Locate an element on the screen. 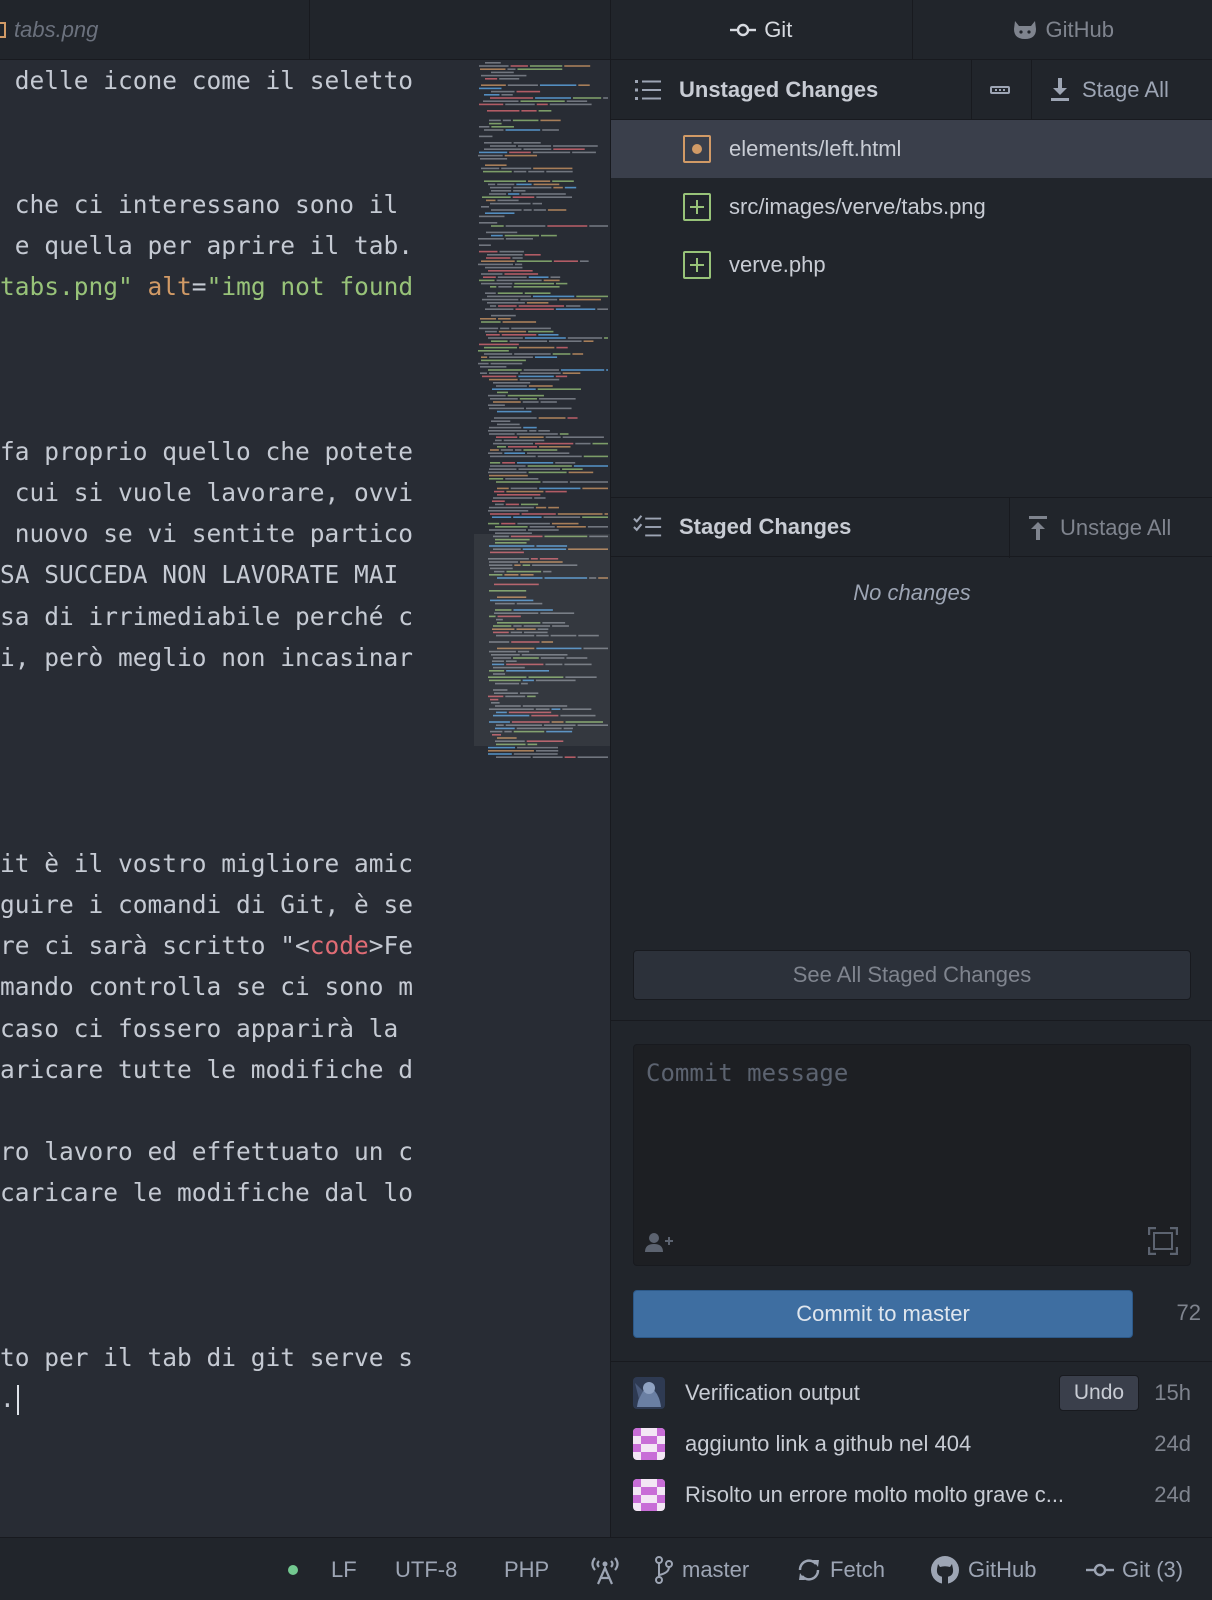  code-line: cui si vuole lavorare, ovvi is located at coordinates (237, 493).